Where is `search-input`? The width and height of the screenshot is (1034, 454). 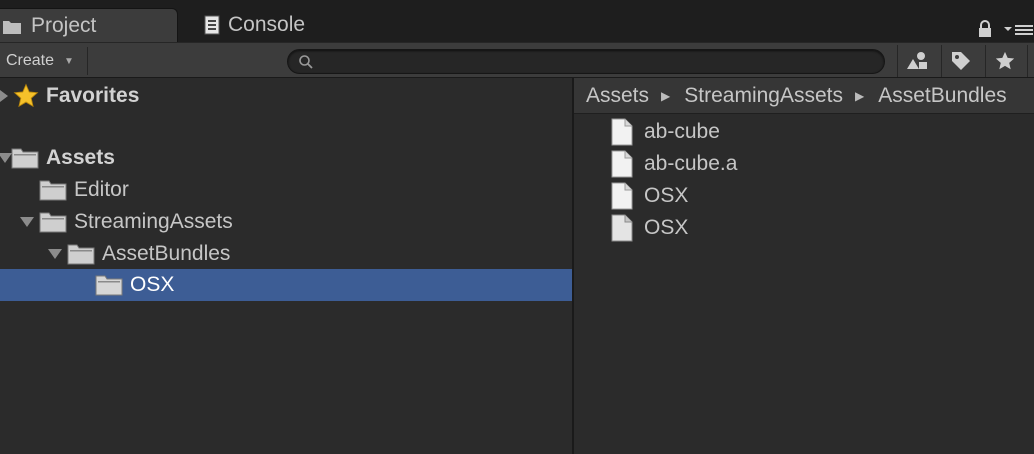
search-input is located at coordinates (595, 62).